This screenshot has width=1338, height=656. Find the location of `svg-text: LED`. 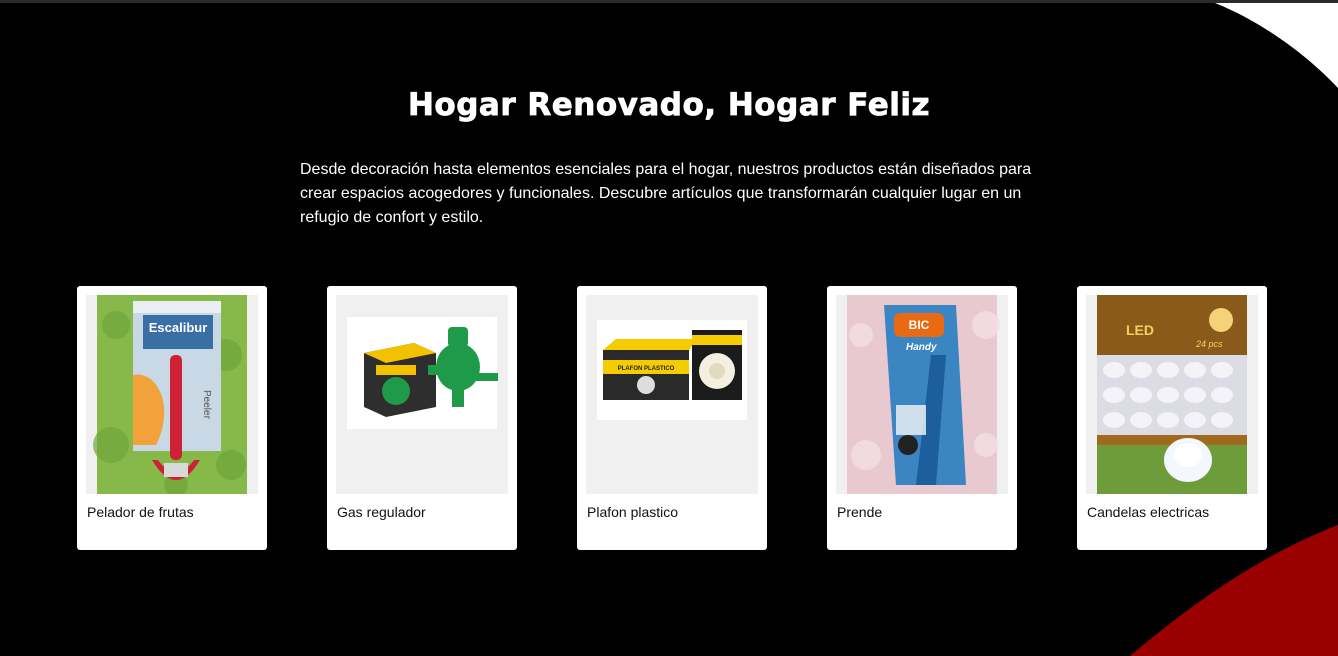

svg-text: LED is located at coordinates (1140, 330).